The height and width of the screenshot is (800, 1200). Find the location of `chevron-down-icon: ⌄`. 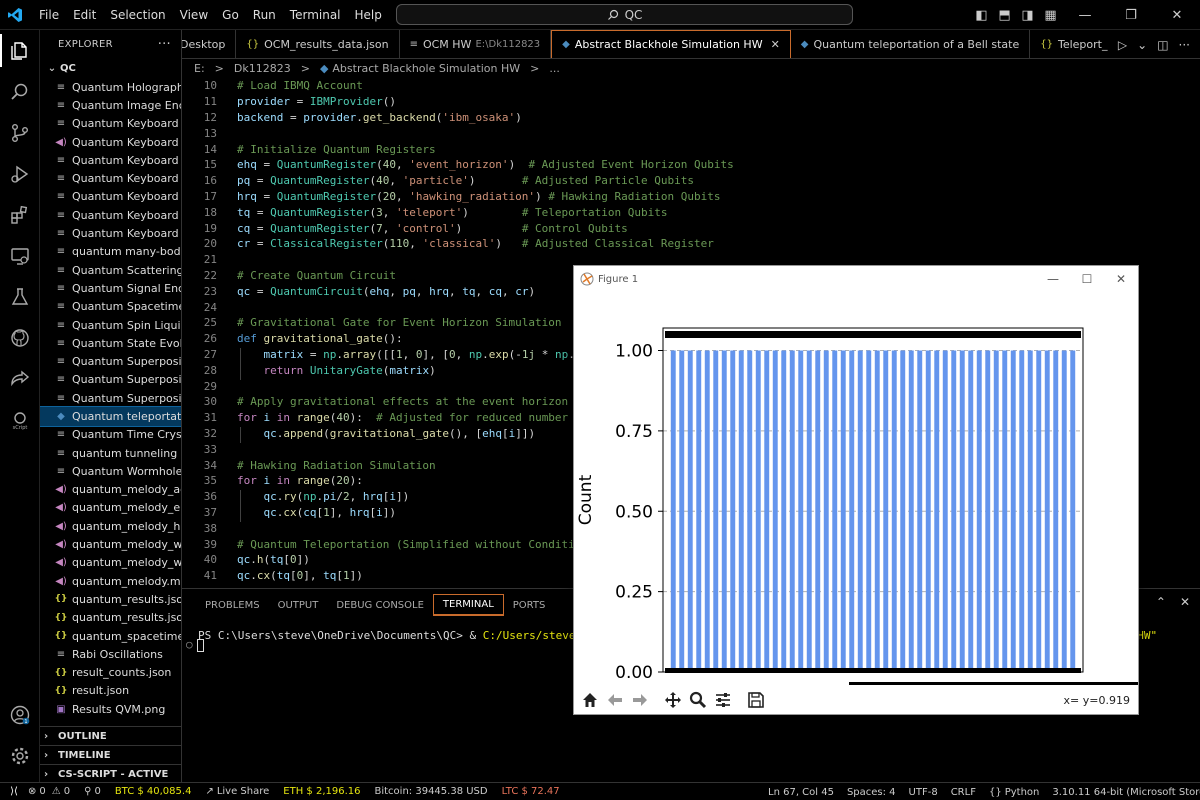

chevron-down-icon: ⌄ is located at coordinates (1142, 45).